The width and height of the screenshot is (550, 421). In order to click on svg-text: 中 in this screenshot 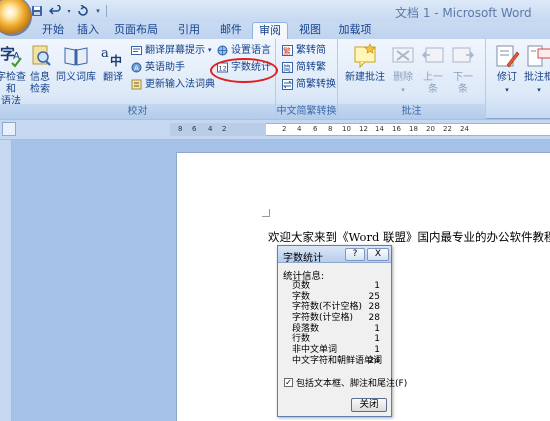, I will do `click(116, 60)`.